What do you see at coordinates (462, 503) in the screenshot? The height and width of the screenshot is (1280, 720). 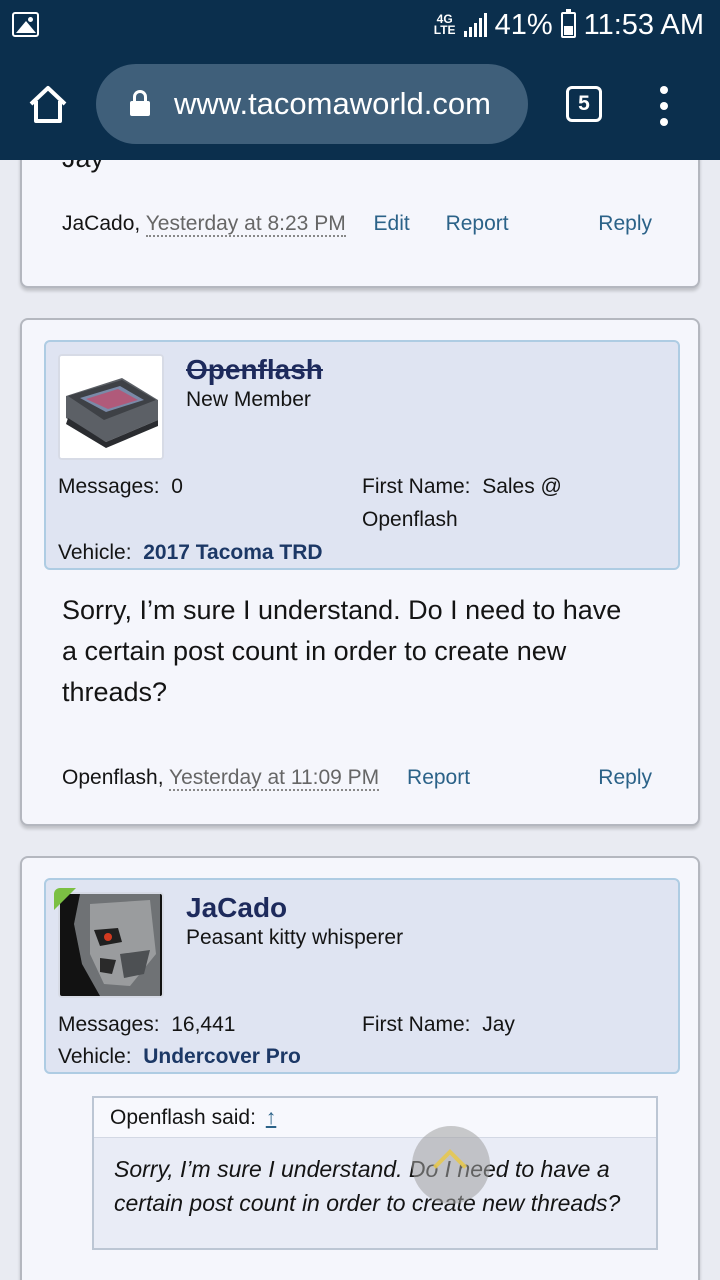 I see `first-name-stat: First Name: Sales @ Openflash` at bounding box center [462, 503].